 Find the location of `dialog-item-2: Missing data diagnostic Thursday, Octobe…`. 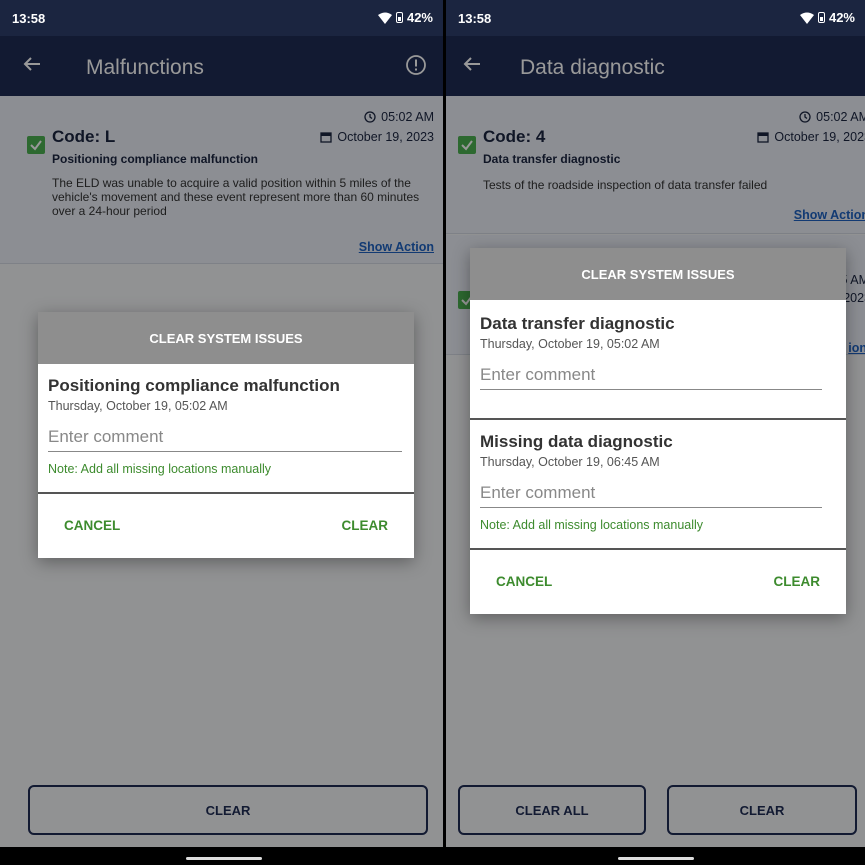

dialog-item-2: Missing data diagnostic Thursday, Octobe… is located at coordinates (658, 482).